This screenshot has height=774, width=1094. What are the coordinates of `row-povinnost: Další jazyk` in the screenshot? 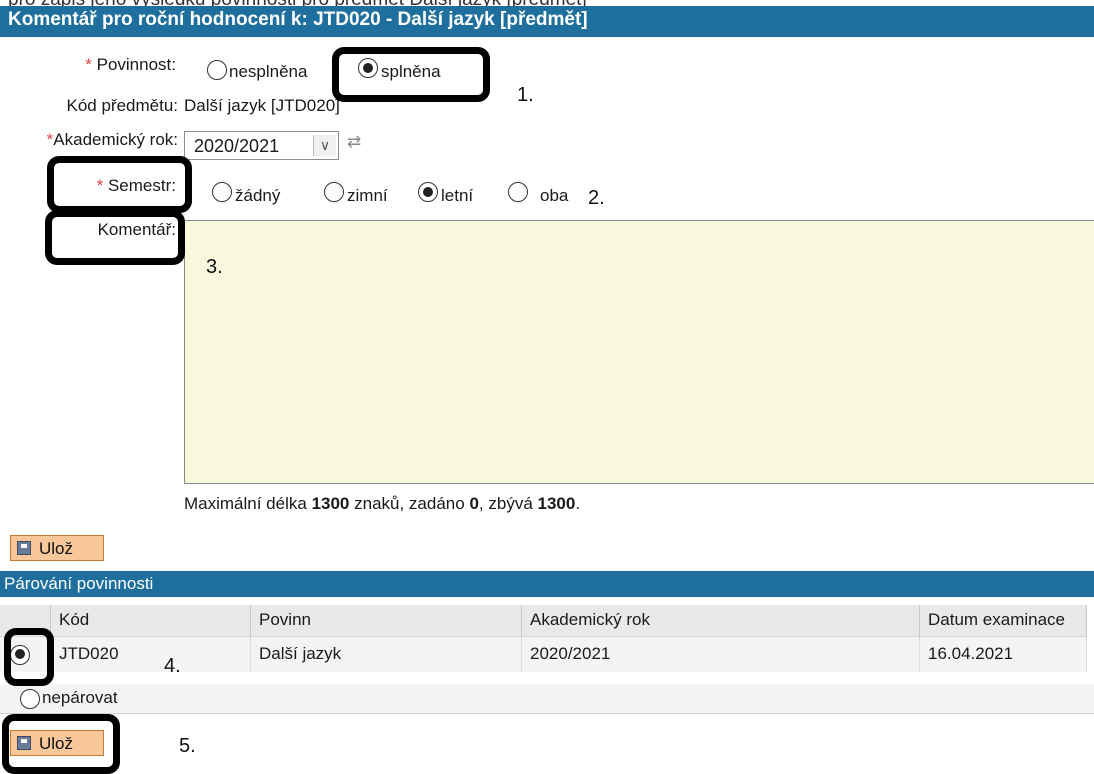 It's located at (386, 653).